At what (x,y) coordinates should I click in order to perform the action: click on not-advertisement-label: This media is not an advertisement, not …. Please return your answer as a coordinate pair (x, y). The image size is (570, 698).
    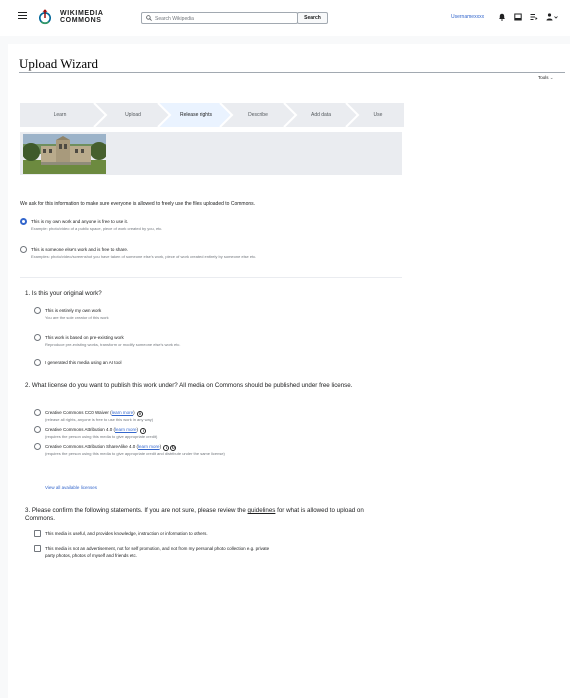
    Looking at the image, I should click on (157, 548).